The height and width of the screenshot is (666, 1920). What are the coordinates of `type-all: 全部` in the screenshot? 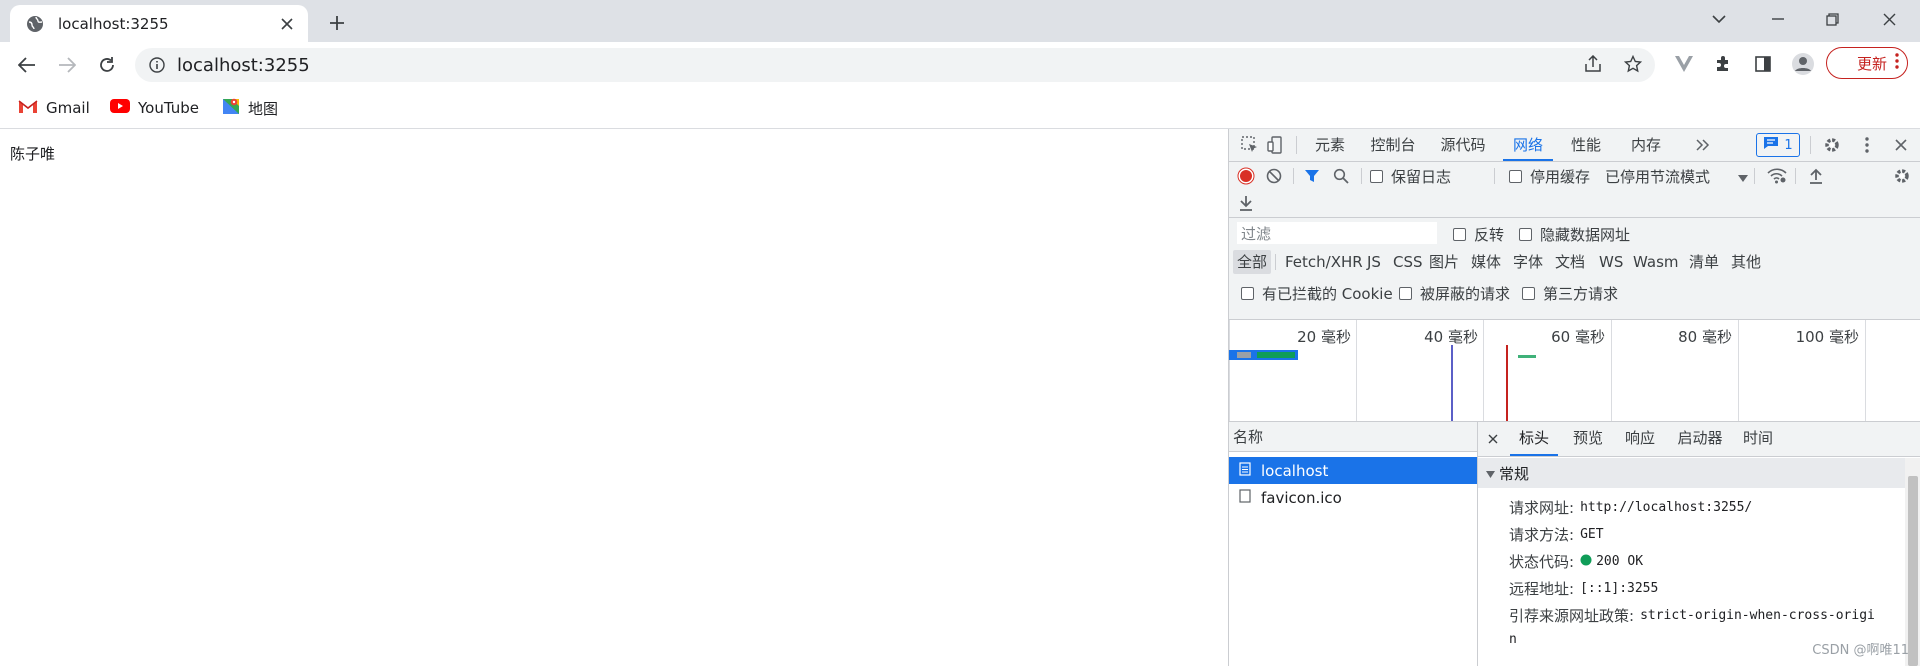 It's located at (1252, 262).